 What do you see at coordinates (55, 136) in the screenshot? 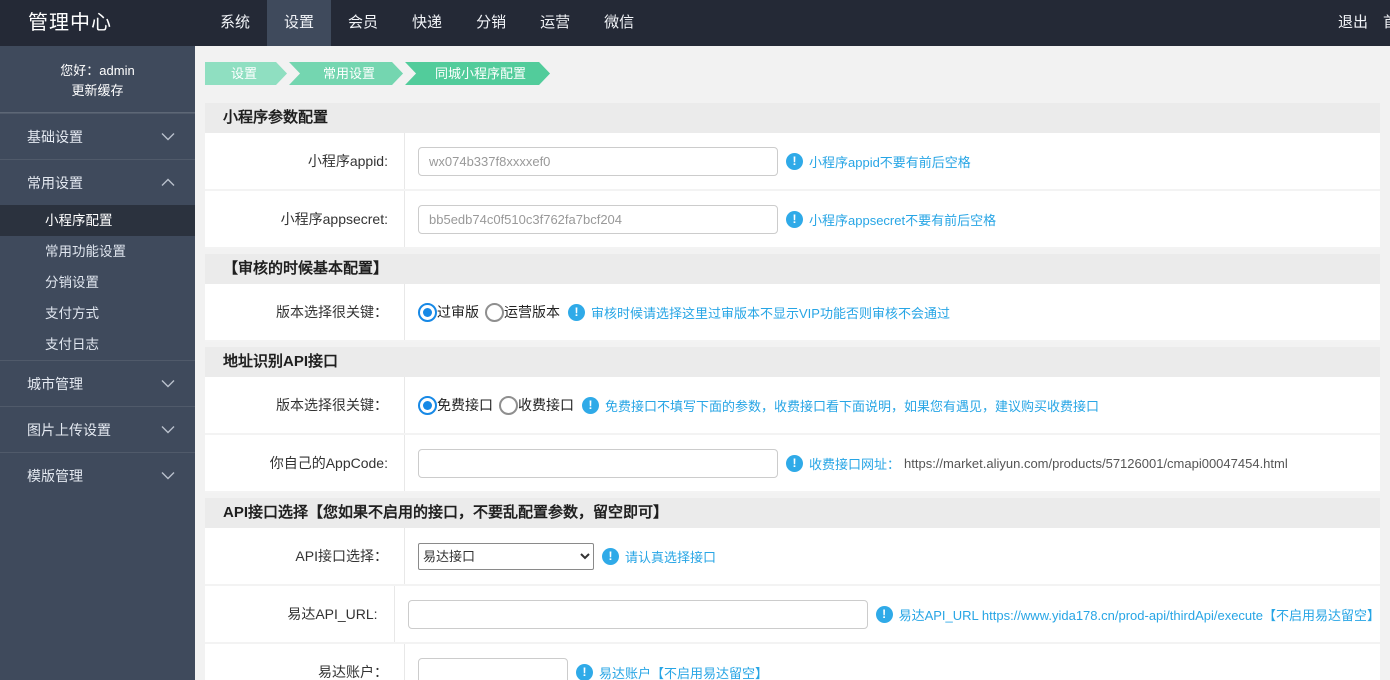
I see `sidebar-item-label: 基础设置` at bounding box center [55, 136].